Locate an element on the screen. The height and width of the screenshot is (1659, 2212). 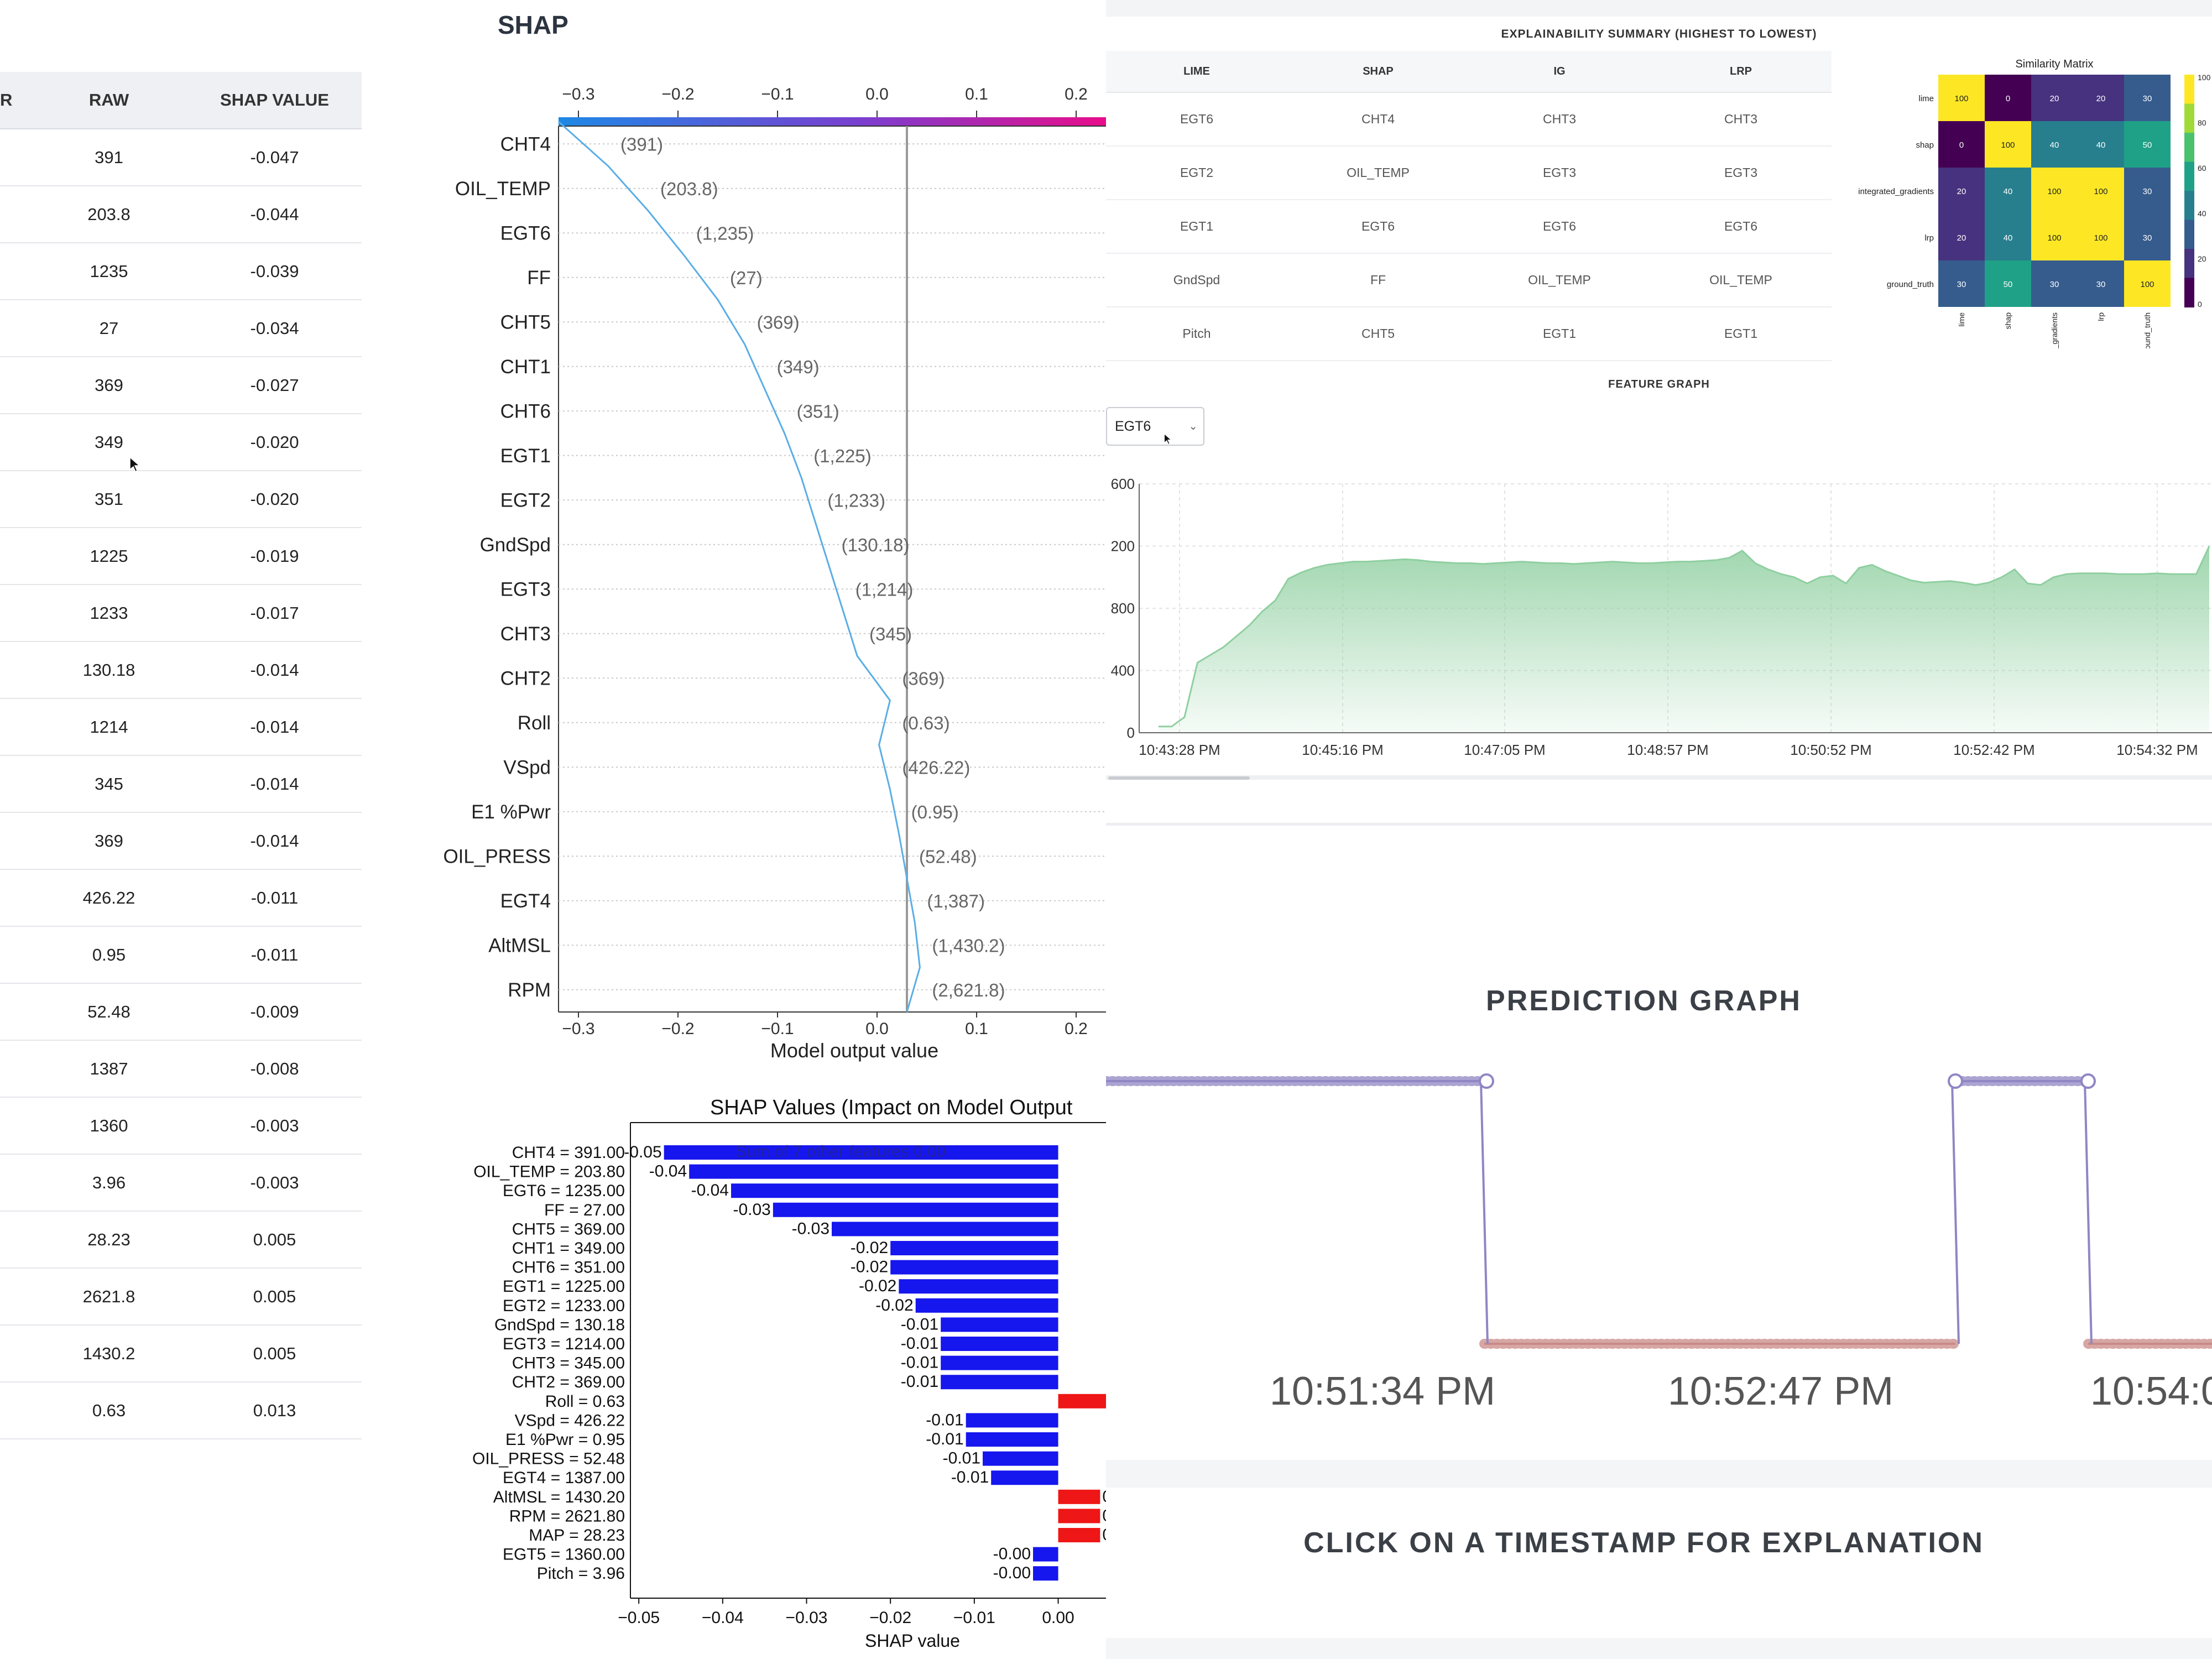
table-row: 1235 -0.039 is located at coordinates (181, 272).